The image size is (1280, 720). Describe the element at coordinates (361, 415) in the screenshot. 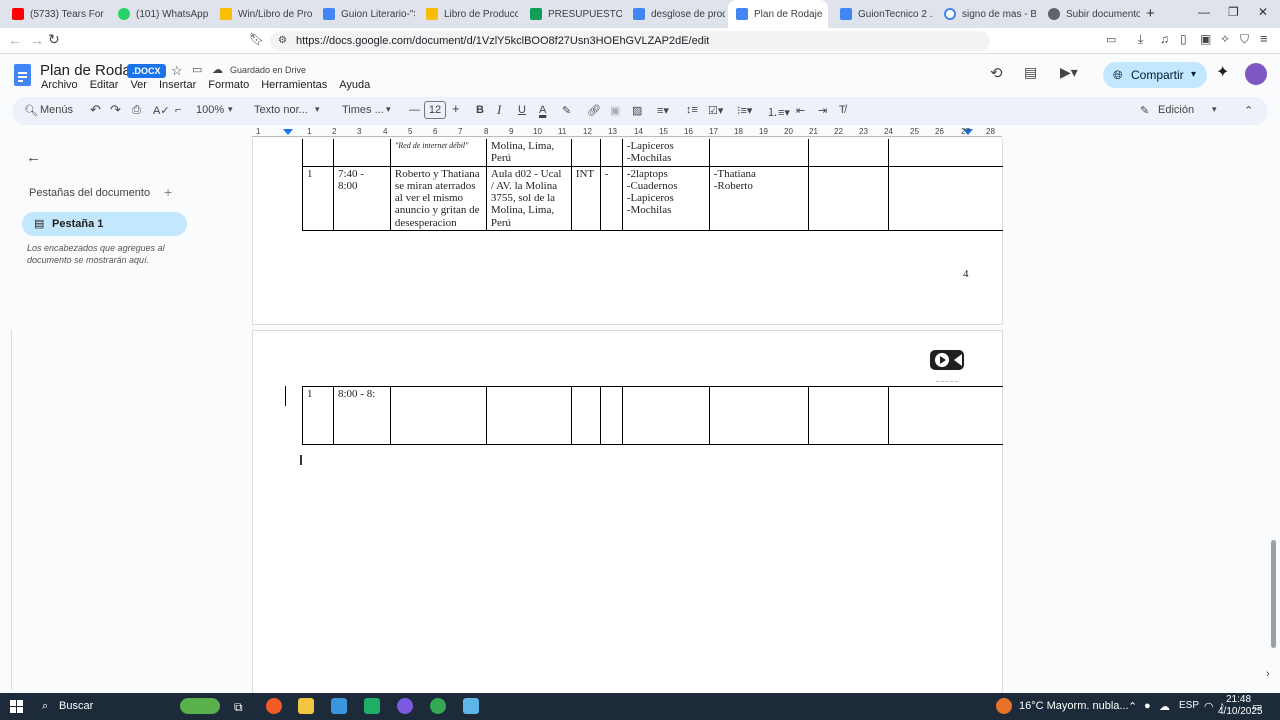

I see `table-cell: 8:00 - 8:` at that location.